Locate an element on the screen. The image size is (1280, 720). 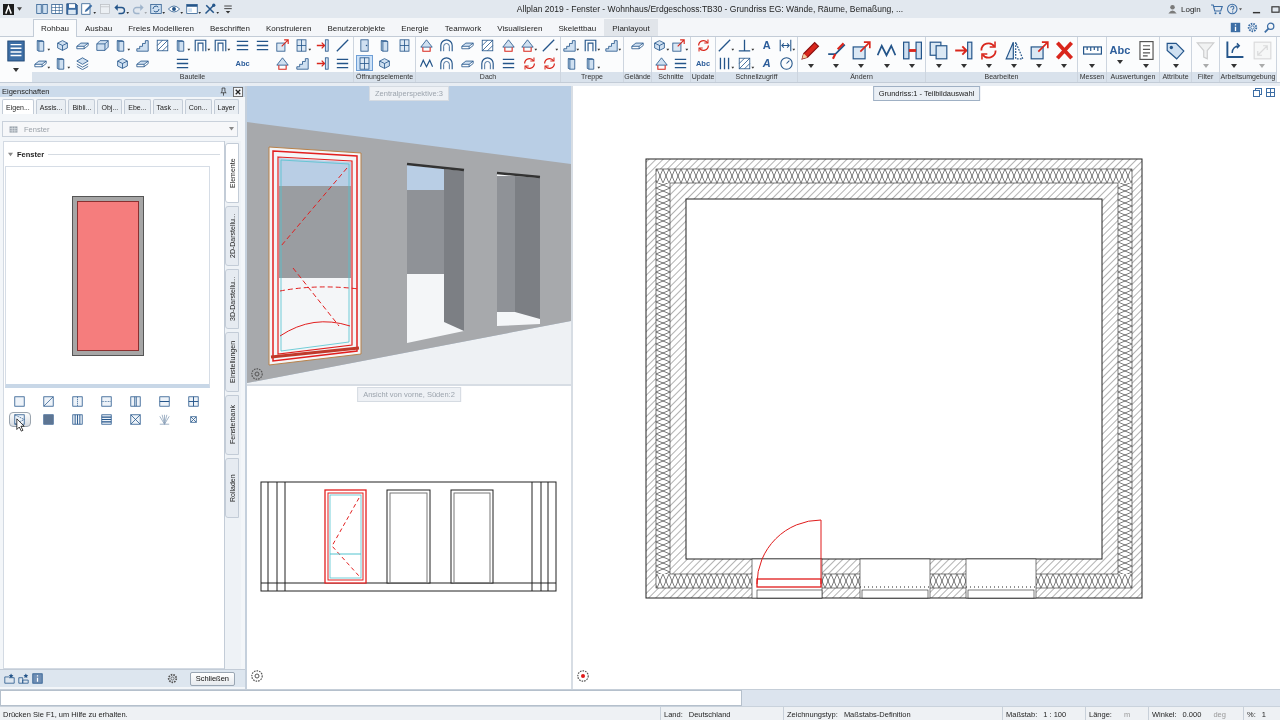
ribbon-button: Abc is located at coordinates (1120, 54).